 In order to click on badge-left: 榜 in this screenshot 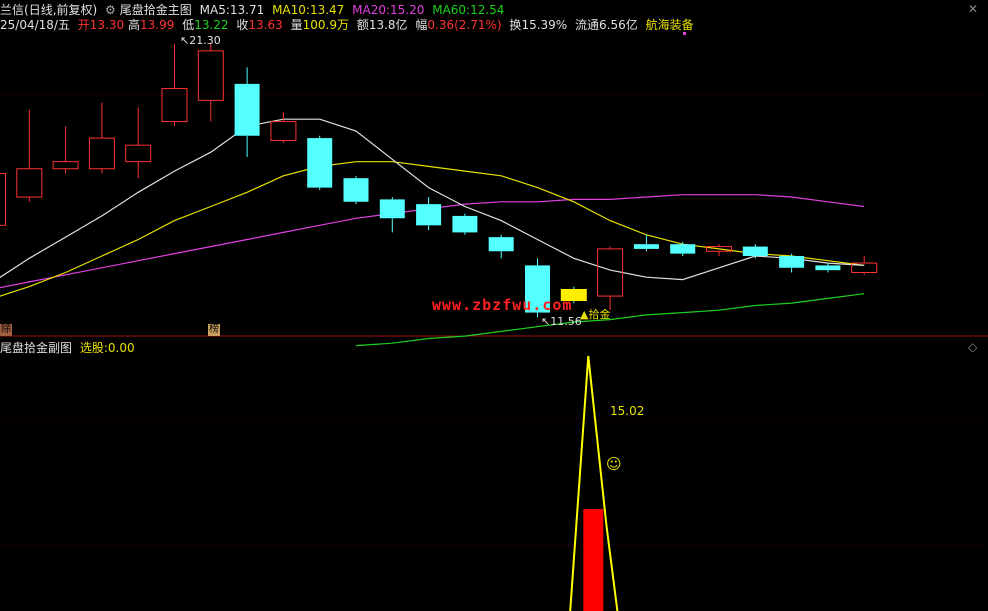, I will do `click(214, 330)`.